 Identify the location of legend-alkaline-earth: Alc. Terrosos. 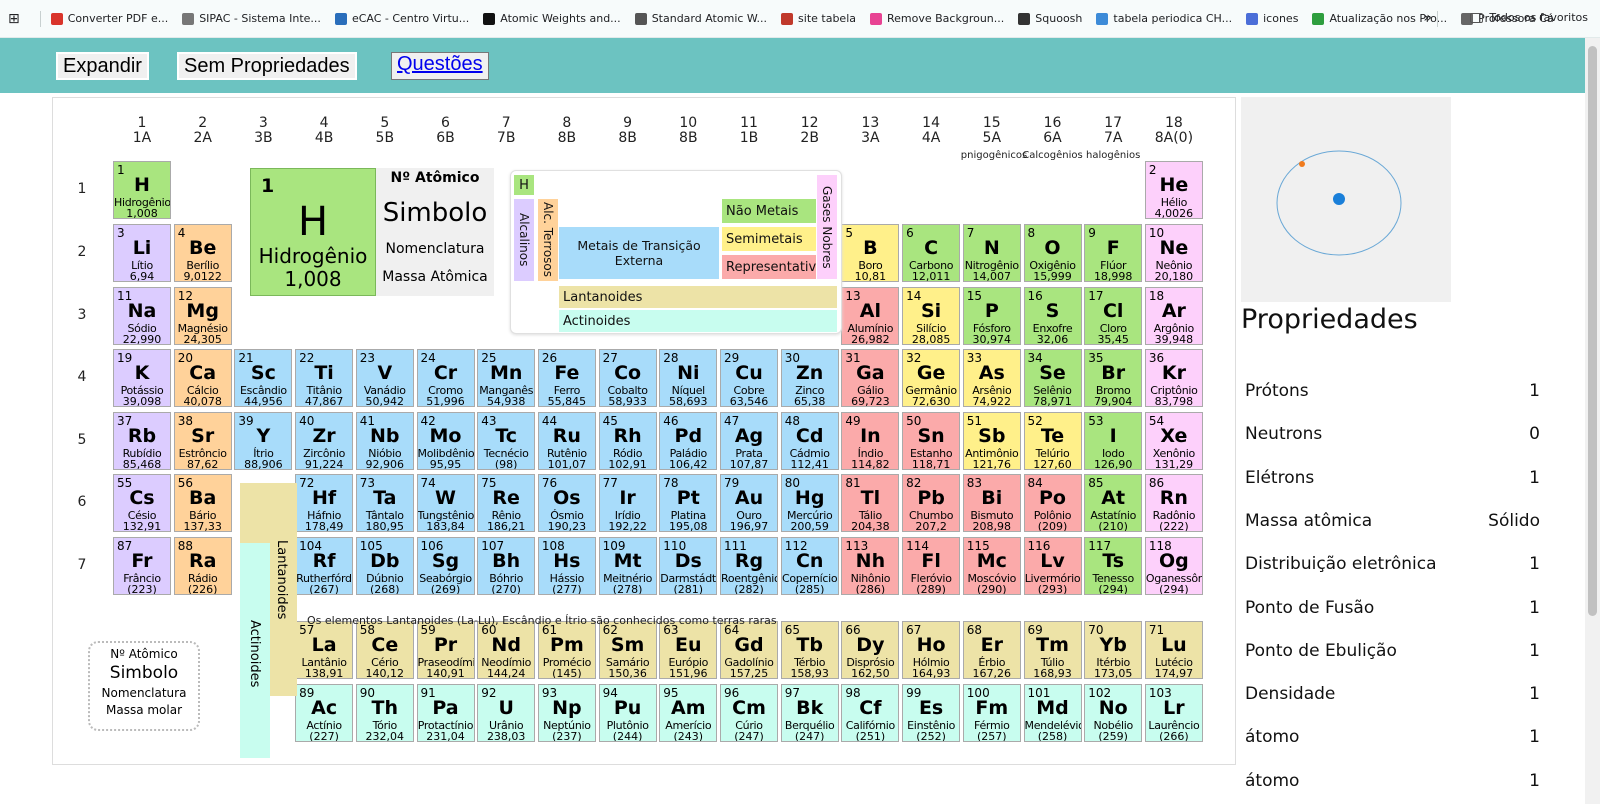
(548, 240).